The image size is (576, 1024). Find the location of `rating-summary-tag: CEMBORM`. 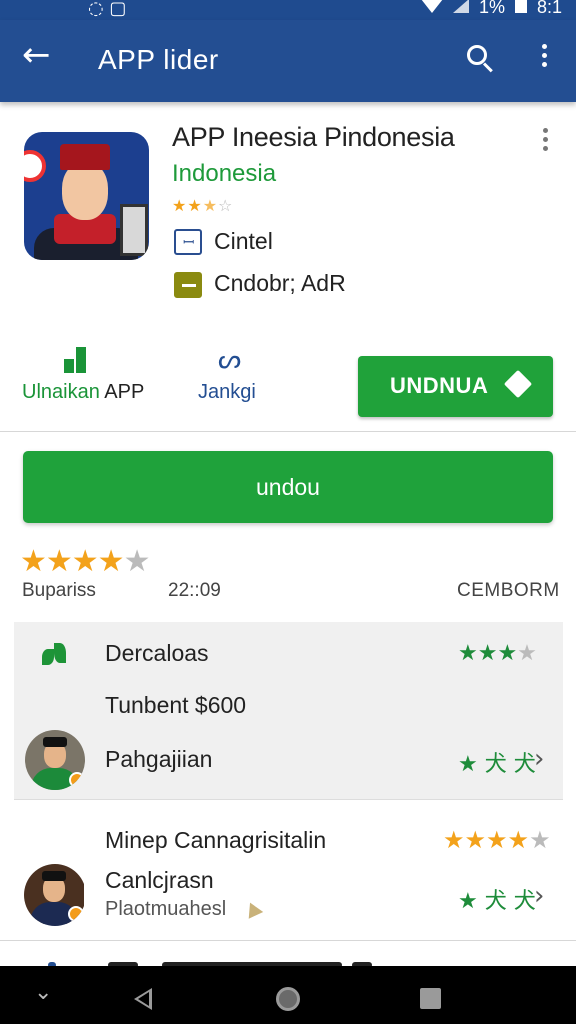

rating-summary-tag: CEMBORM is located at coordinates (508, 591).